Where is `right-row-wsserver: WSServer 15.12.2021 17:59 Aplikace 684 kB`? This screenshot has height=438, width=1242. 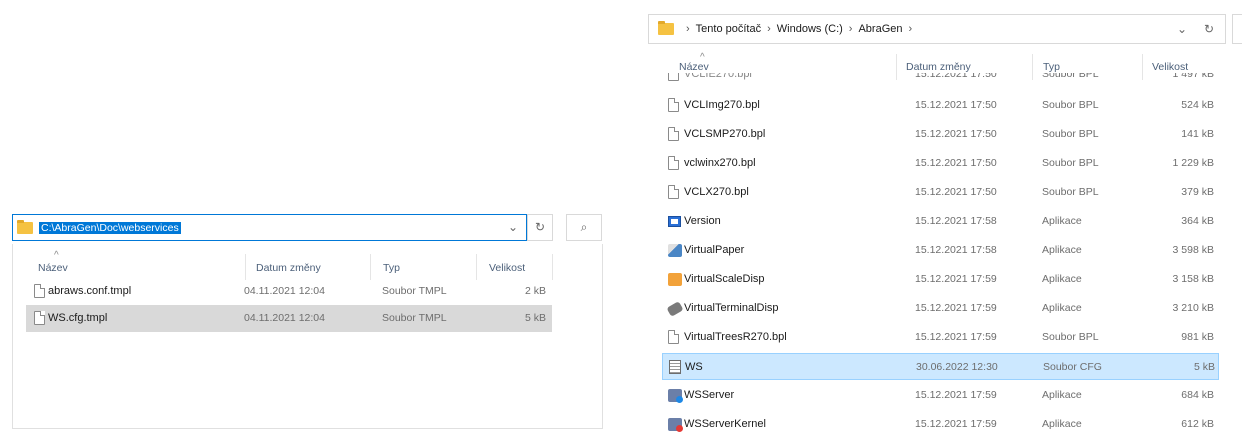 right-row-wsserver: WSServer 15.12.2021 17:59 Aplikace 684 kB is located at coordinates (940, 395).